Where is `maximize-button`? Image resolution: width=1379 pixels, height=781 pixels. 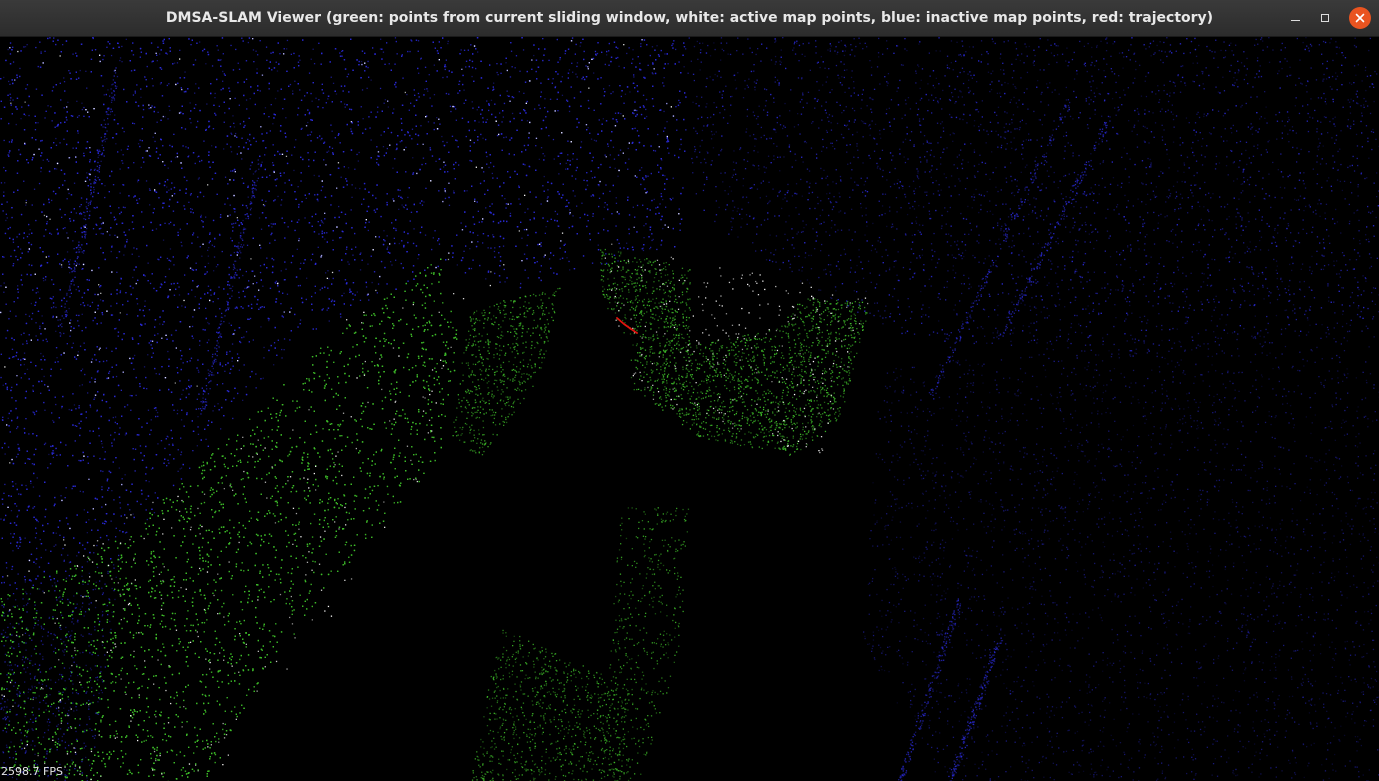
maximize-button is located at coordinates (1325, 18).